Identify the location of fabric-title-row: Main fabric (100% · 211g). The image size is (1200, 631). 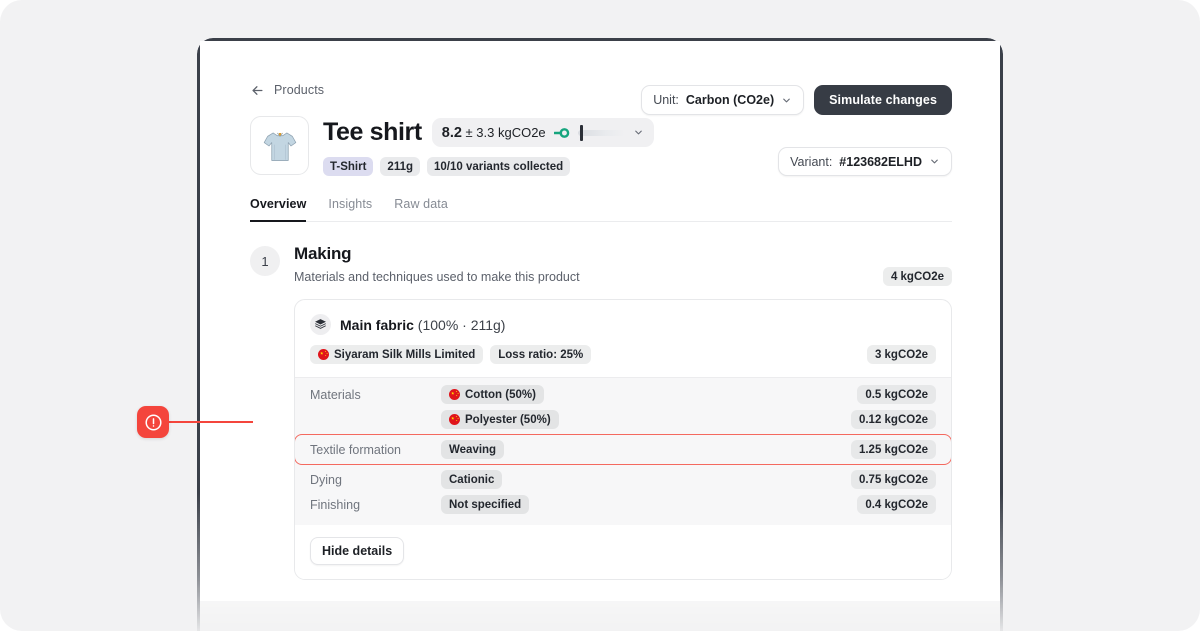
(623, 324).